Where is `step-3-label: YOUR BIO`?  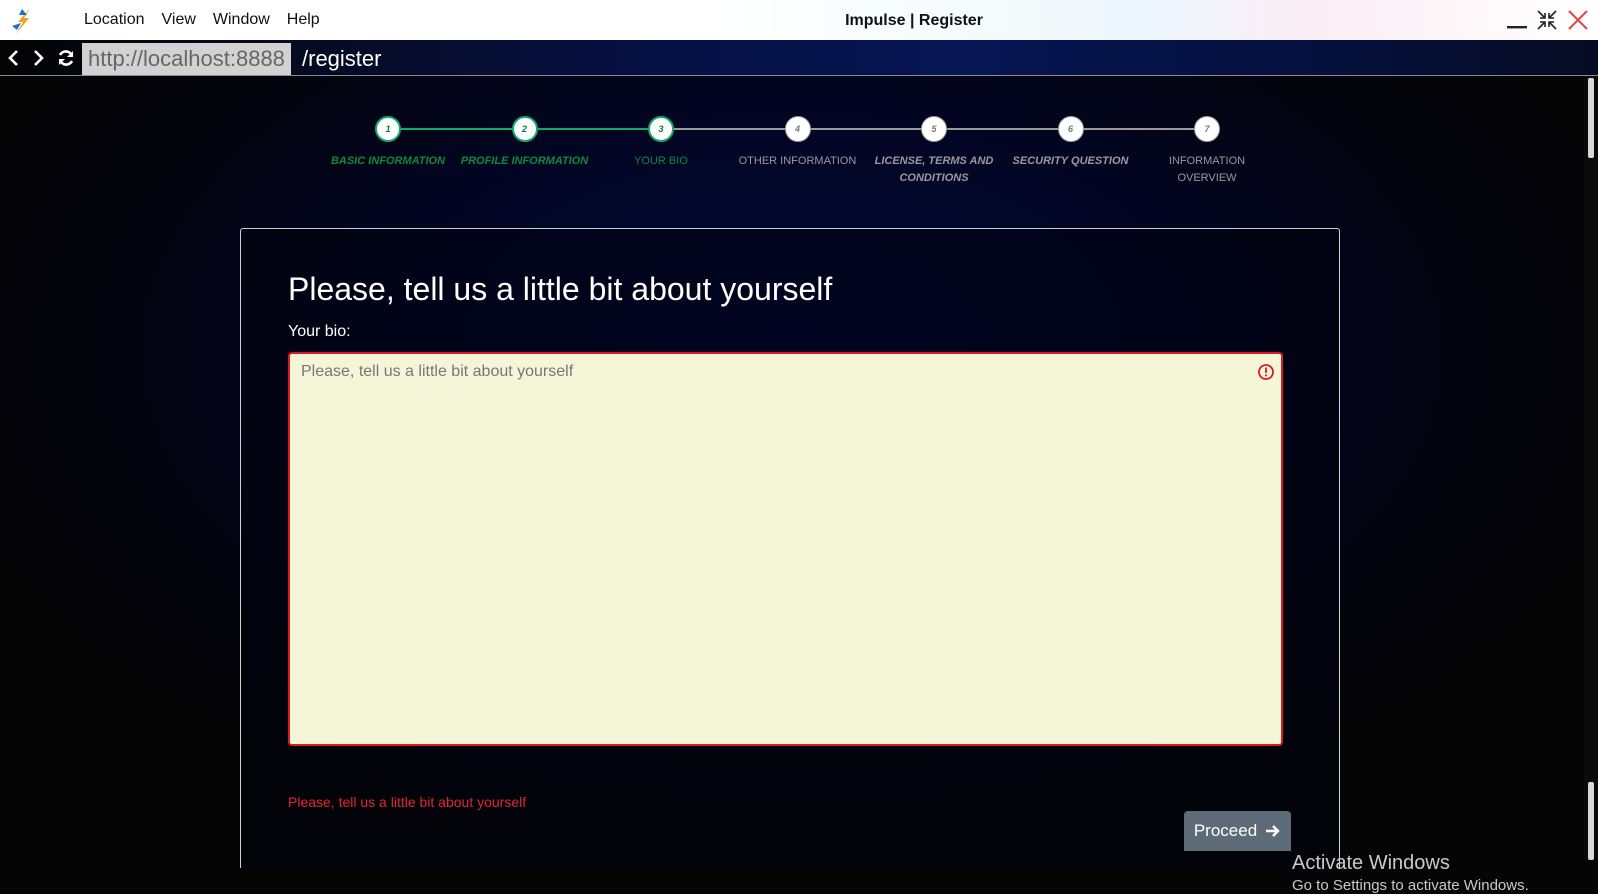
step-3-label: YOUR BIO is located at coordinates (661, 161).